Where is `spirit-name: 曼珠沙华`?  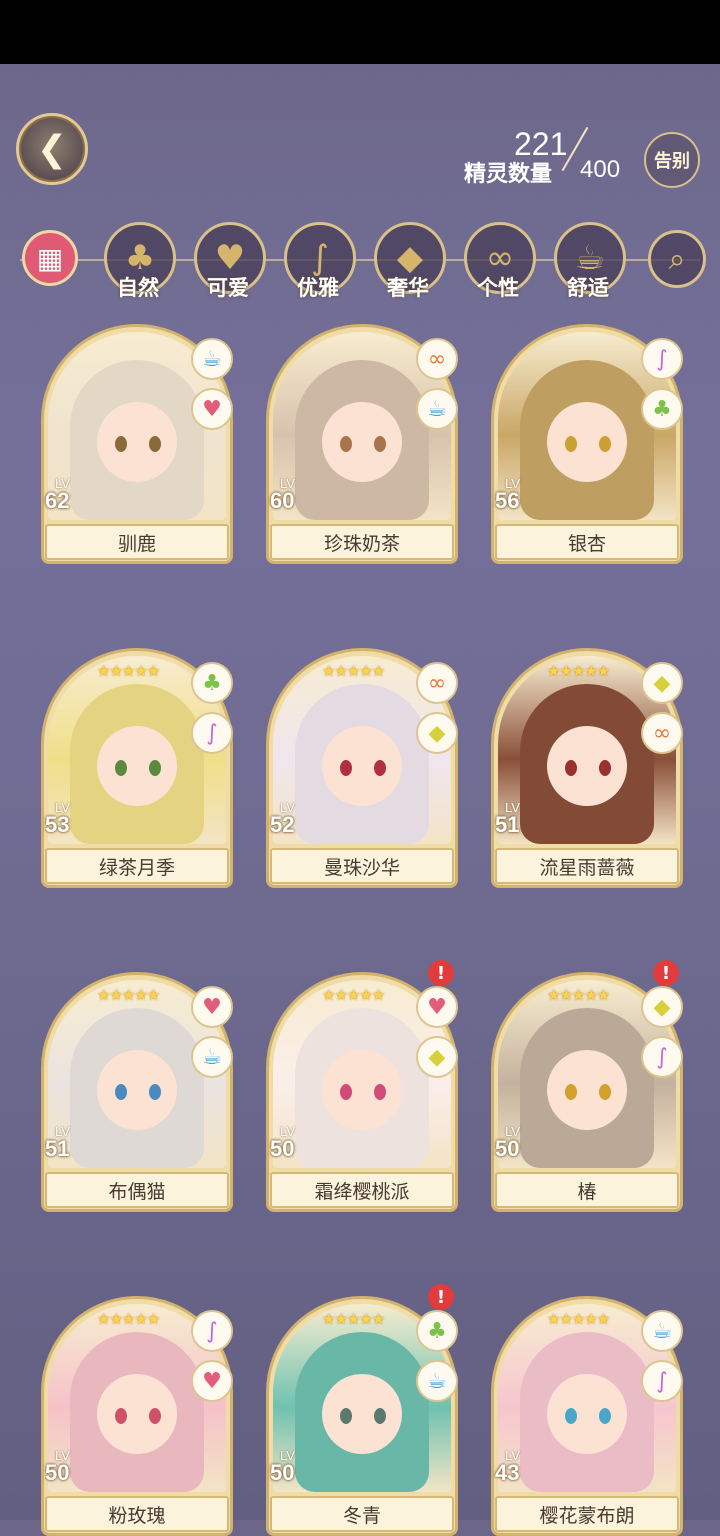 spirit-name: 曼珠沙华 is located at coordinates (362, 866).